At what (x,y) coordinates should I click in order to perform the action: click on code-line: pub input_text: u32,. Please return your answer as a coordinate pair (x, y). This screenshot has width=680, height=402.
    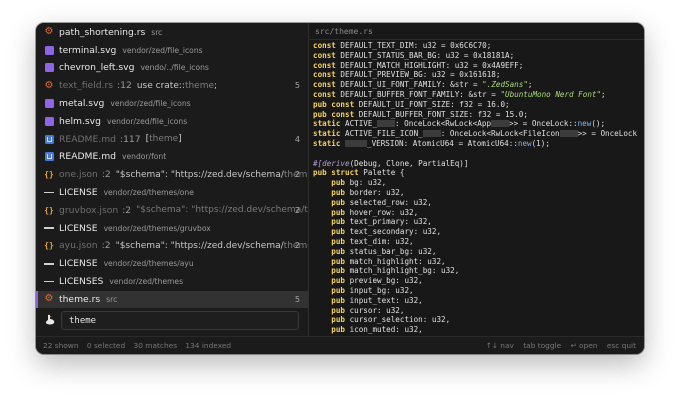
    Looking at the image, I should click on (475, 301).